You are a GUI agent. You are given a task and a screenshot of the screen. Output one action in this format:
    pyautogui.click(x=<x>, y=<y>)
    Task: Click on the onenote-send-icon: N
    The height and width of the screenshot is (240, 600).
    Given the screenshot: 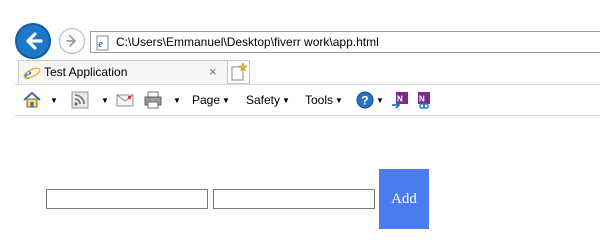 What is the action you would take?
    pyautogui.click(x=400, y=100)
    